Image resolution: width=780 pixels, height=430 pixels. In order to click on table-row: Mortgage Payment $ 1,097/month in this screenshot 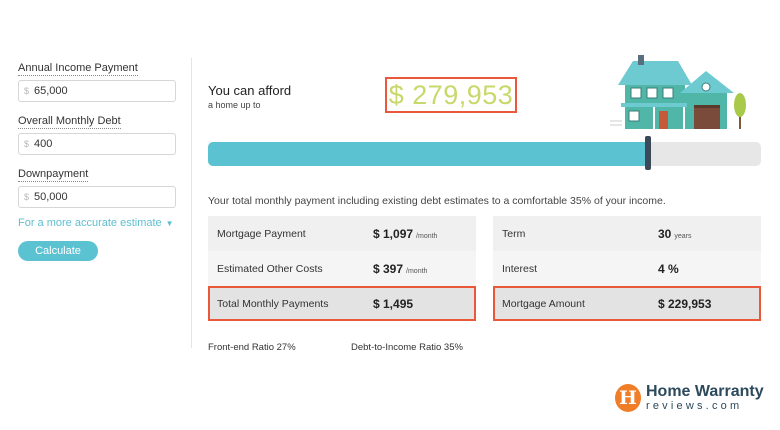, I will do `click(342, 233)`.